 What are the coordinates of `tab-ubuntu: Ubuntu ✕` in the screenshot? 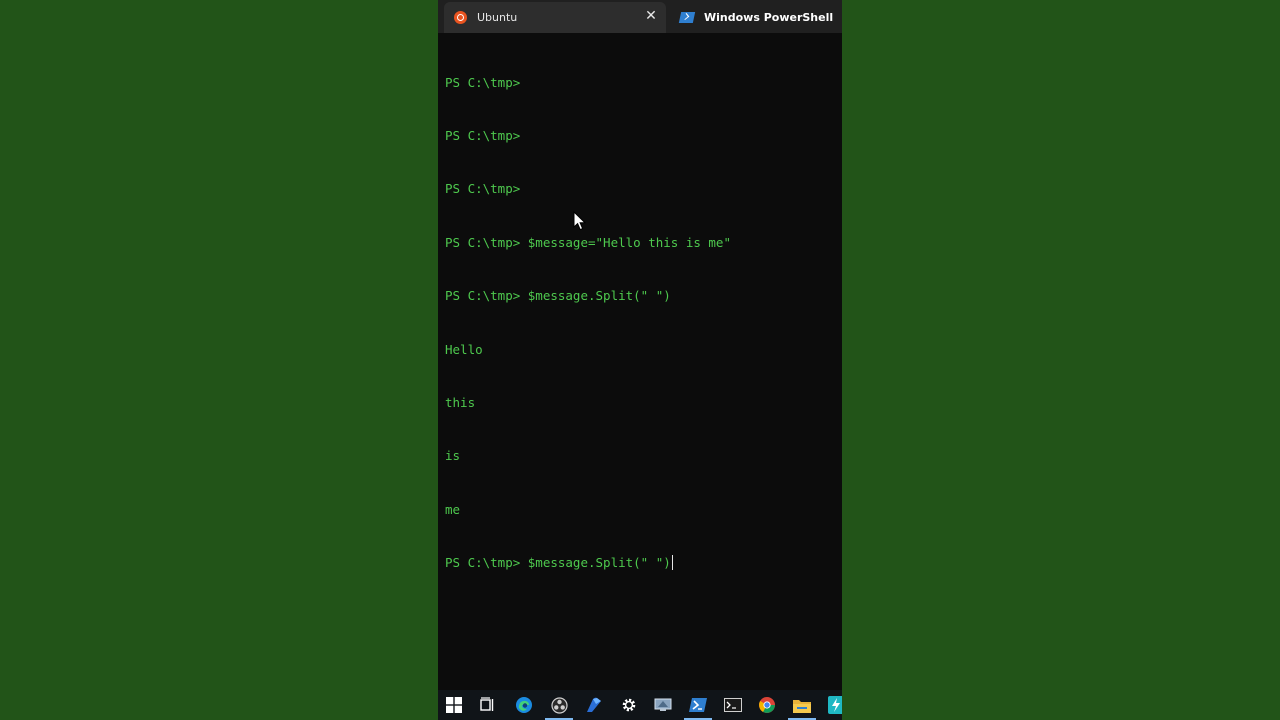 It's located at (555, 17).